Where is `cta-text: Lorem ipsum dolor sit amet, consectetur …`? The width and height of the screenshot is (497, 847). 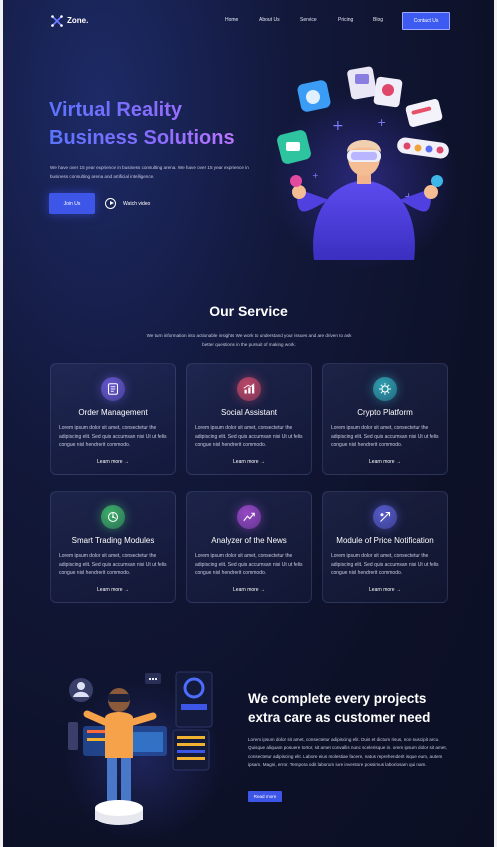 cta-text: Lorem ipsum dolor sit amet, consectetur … is located at coordinates (347, 752).